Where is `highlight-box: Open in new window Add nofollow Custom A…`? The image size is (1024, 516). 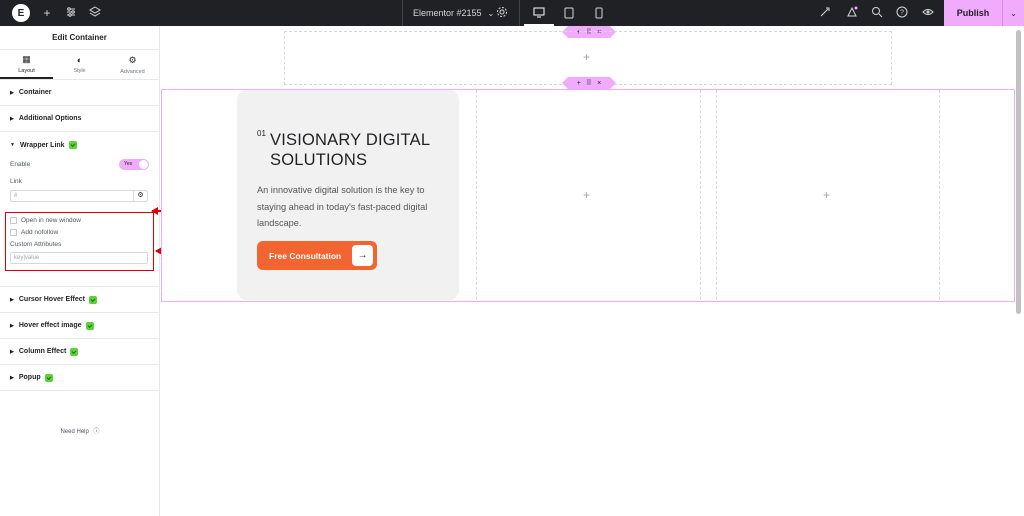 highlight-box: Open in new window Add nofollow Custom A… is located at coordinates (79, 241).